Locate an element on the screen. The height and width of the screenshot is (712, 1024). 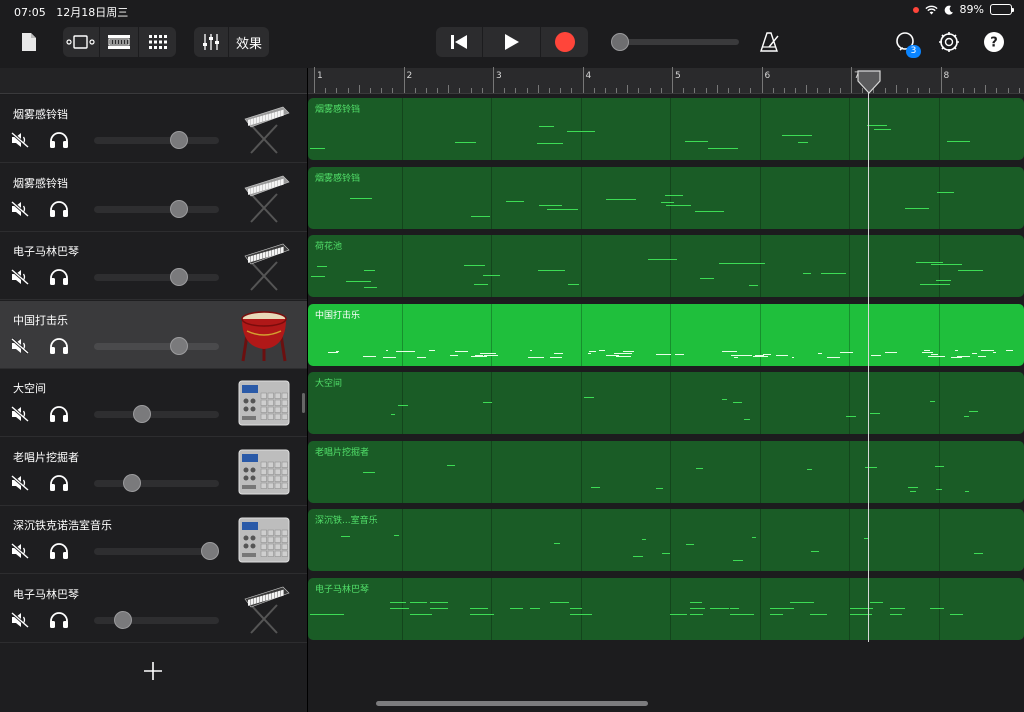
browser-view-button is located at coordinates (81, 42).